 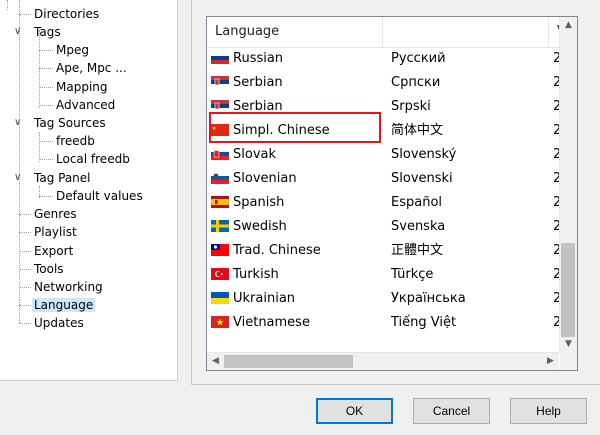 What do you see at coordinates (384, 203) in the screenshot?
I see `list-item: Spanish Español 2` at bounding box center [384, 203].